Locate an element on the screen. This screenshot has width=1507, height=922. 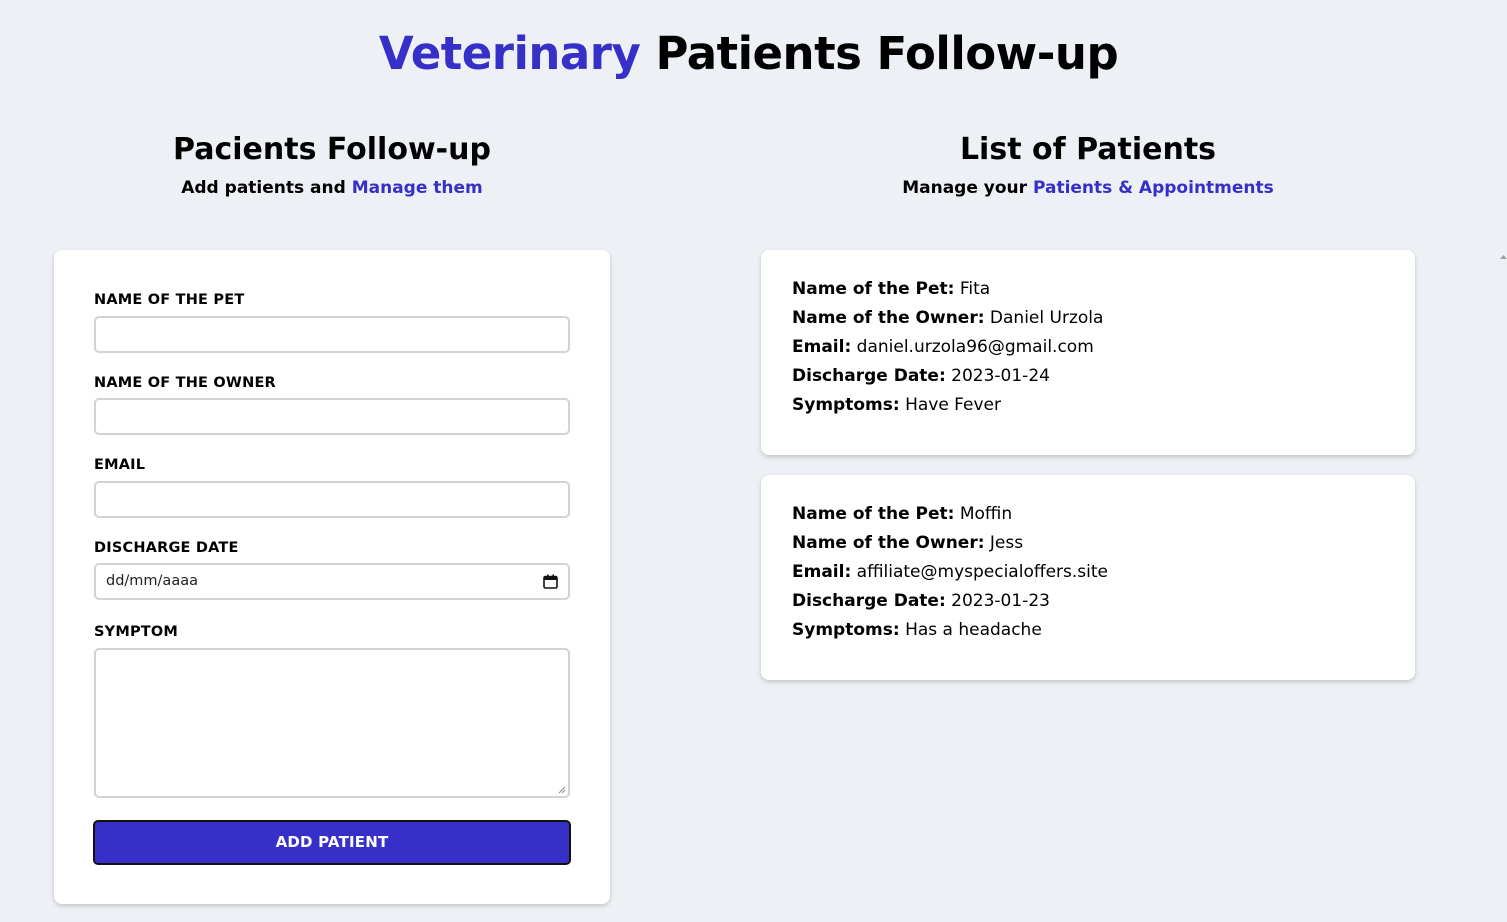
add-patient-button: ADD PATIENT is located at coordinates (332, 842).